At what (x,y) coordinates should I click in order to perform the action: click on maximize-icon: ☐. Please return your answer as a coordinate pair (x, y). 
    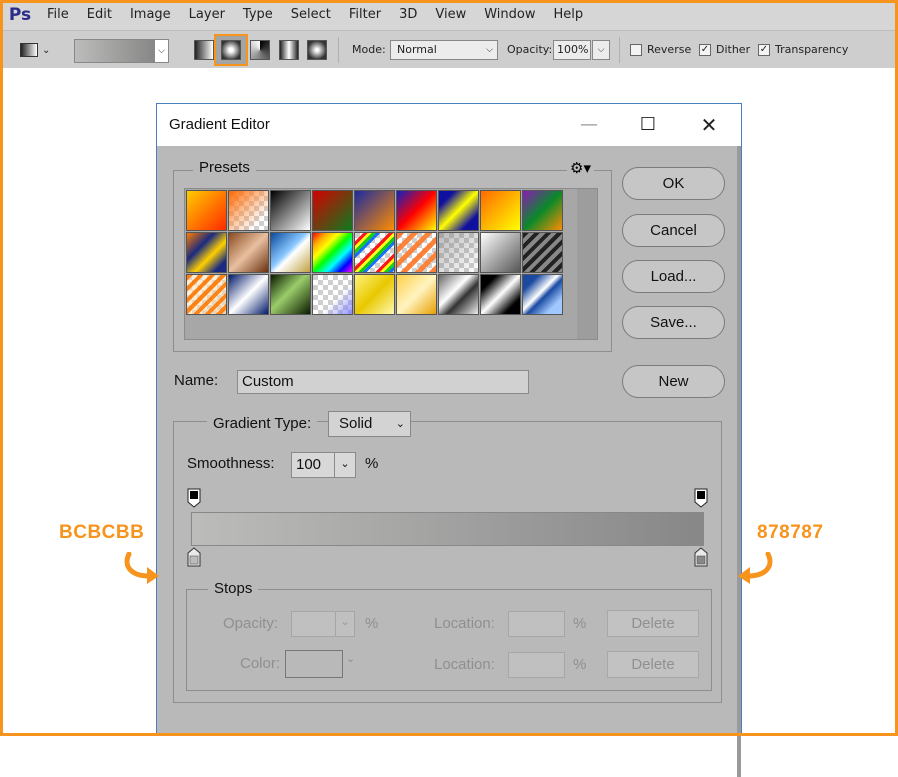
    Looking at the image, I should click on (648, 125).